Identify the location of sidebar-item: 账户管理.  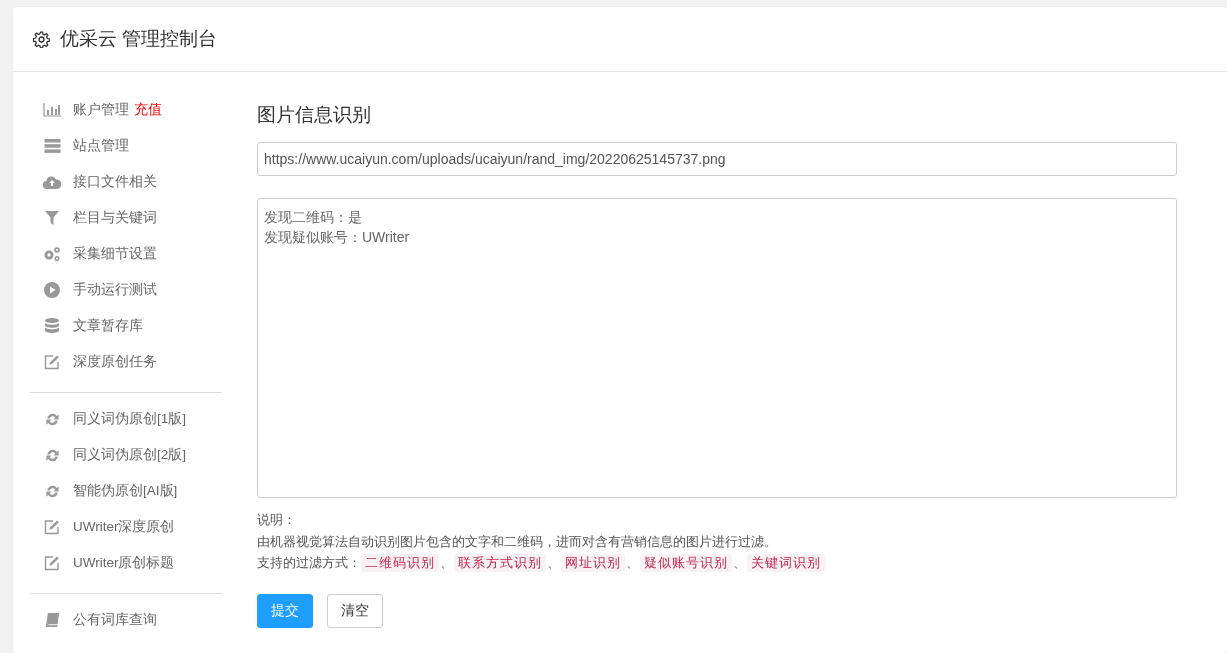
(101, 110).